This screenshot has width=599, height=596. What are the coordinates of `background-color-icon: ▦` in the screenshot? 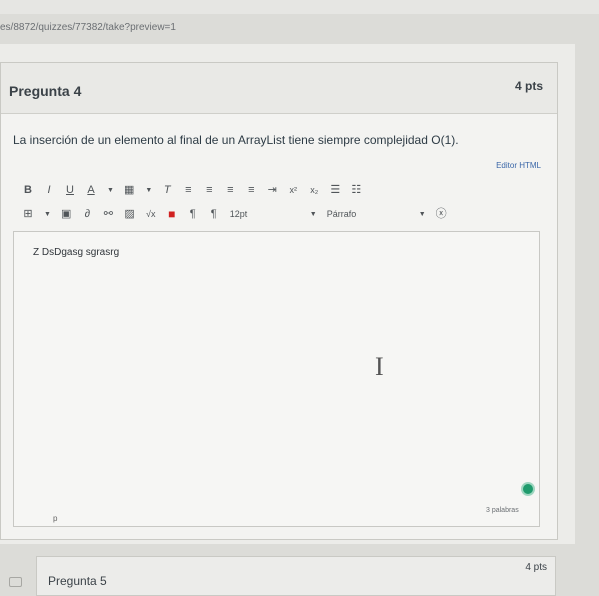 It's located at (129, 190).